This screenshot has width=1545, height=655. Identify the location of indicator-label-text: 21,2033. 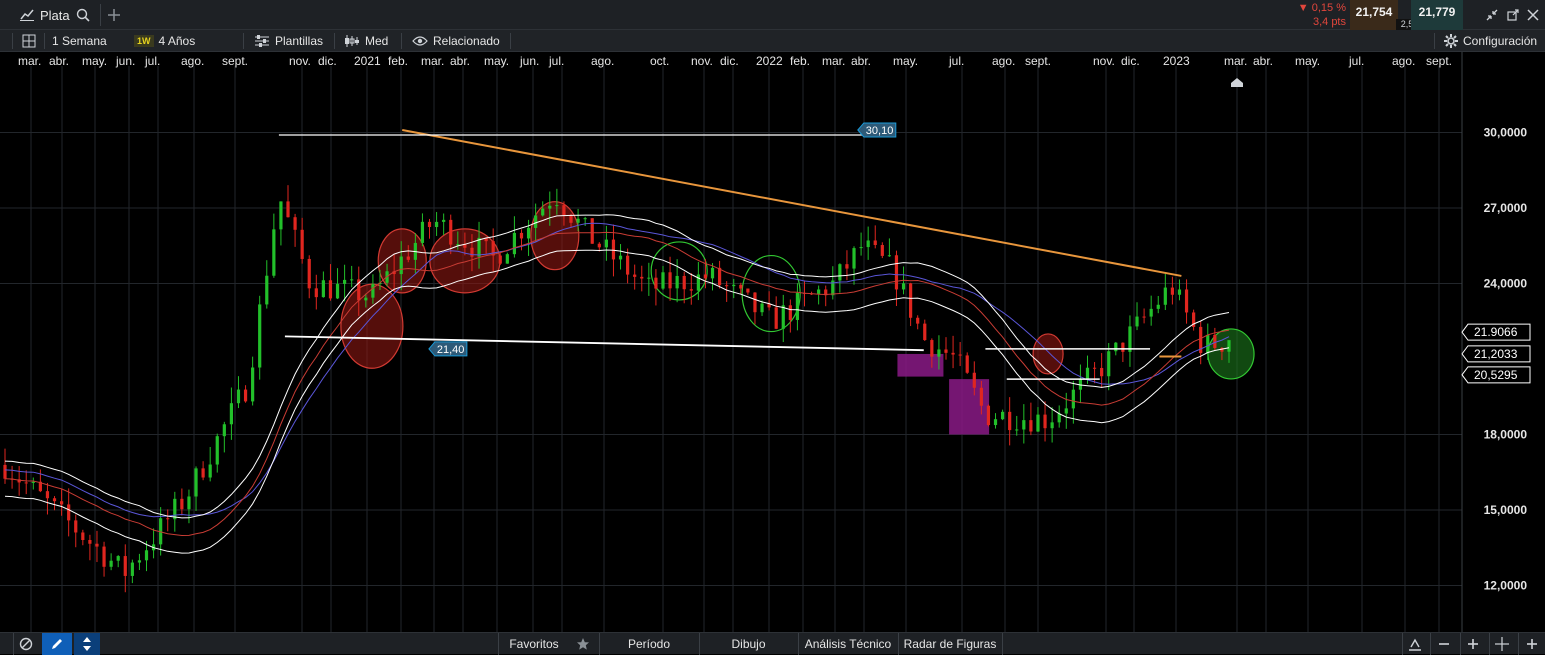
(1496, 354).